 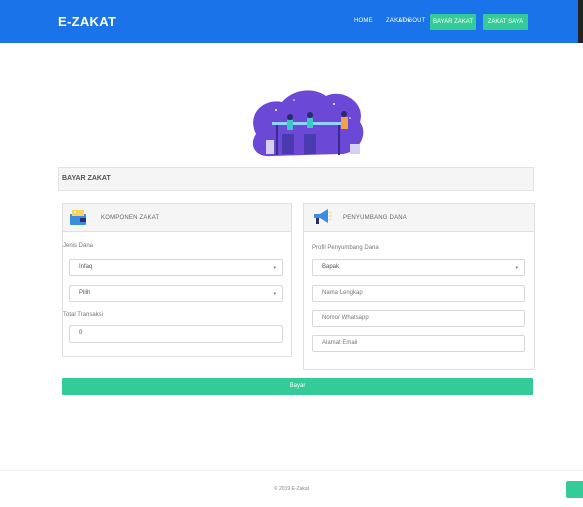 I want to click on nama-lengkap-placeholder: Nama Lengkap, so click(x=342, y=293).